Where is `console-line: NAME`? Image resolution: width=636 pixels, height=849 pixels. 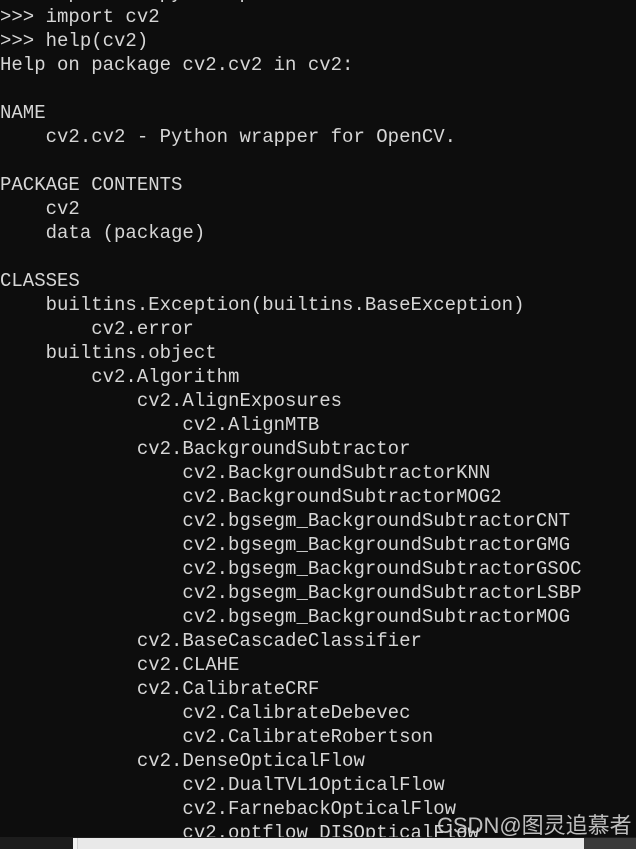 console-line: NAME is located at coordinates (23, 113).